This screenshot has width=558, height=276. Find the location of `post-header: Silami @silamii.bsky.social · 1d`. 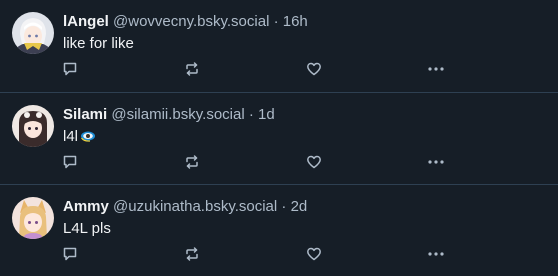

post-header: Silami @silamii.bsky.social · 1d is located at coordinates (169, 115).